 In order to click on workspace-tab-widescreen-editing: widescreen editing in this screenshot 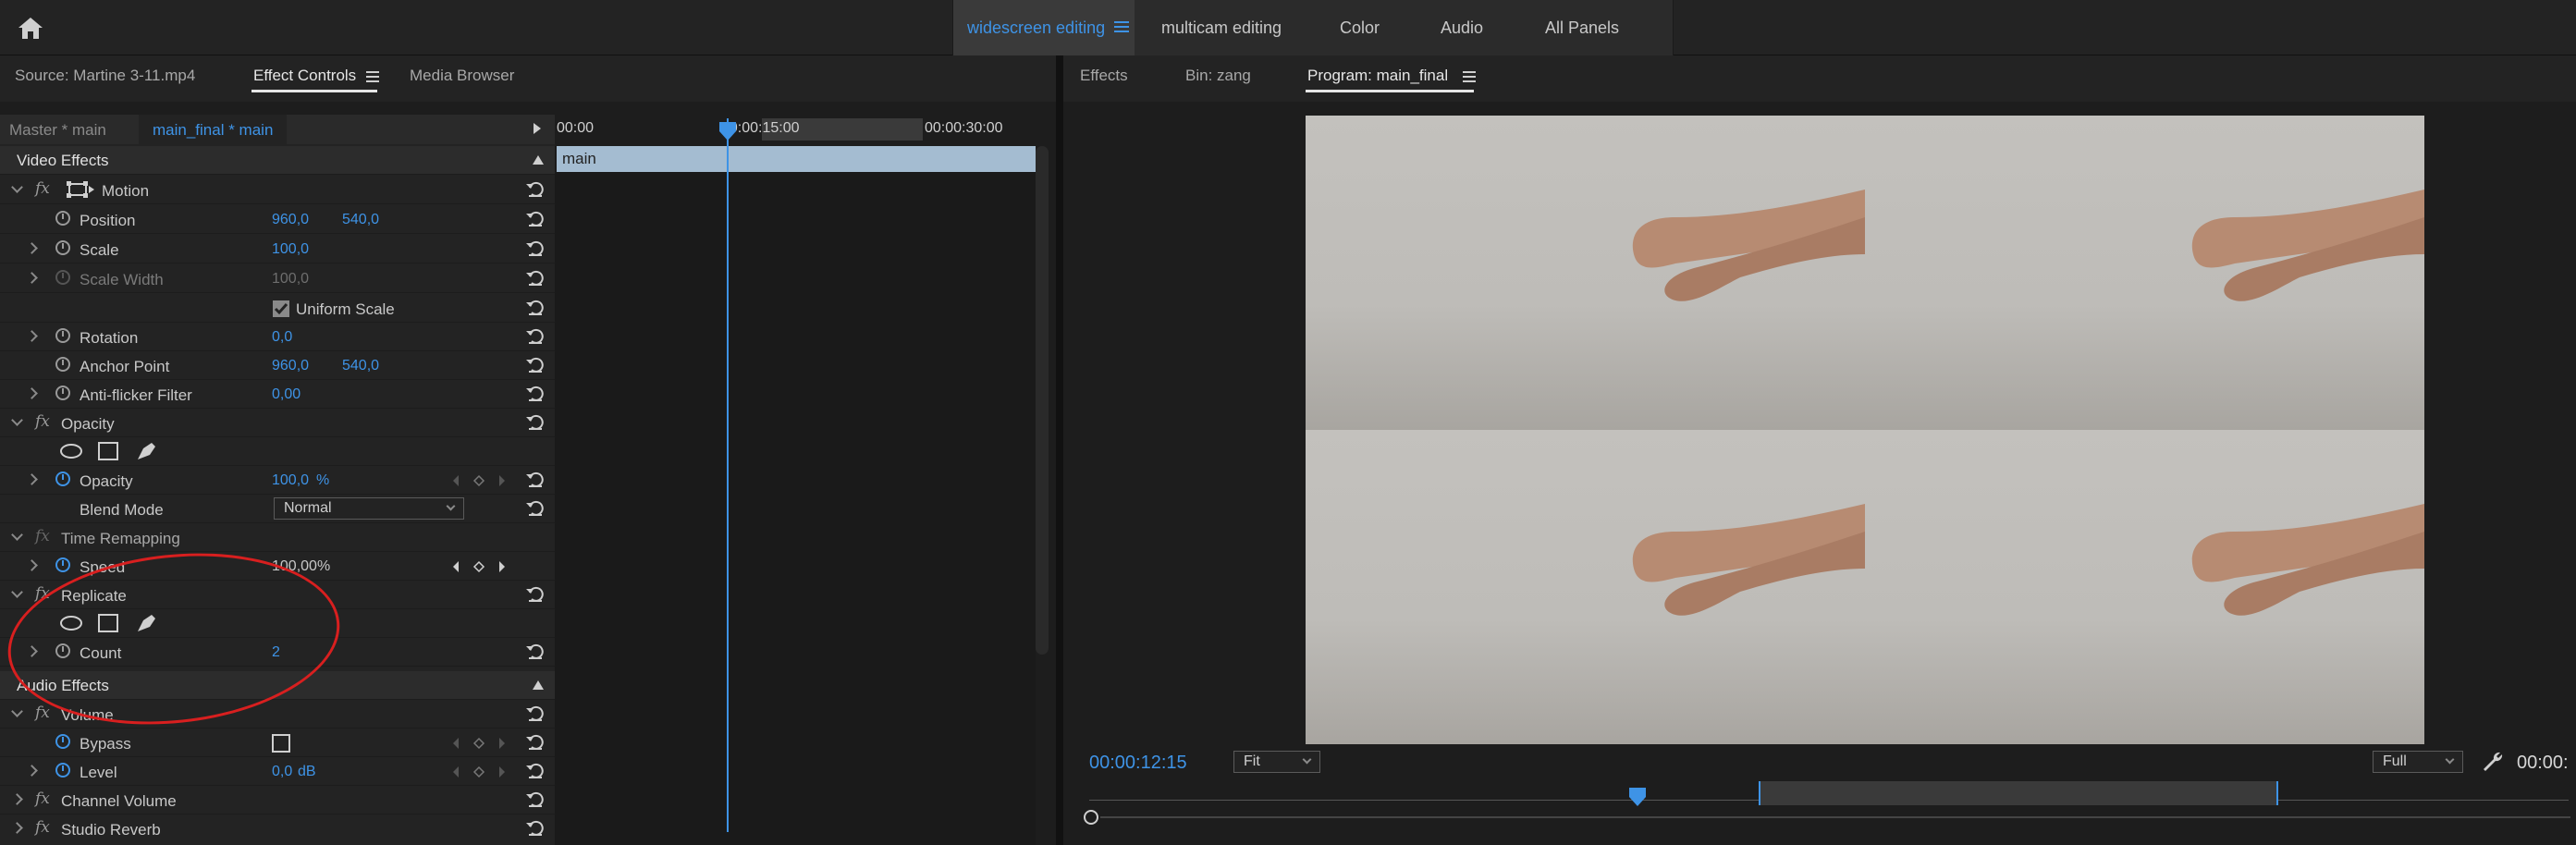, I will do `click(1036, 27)`.